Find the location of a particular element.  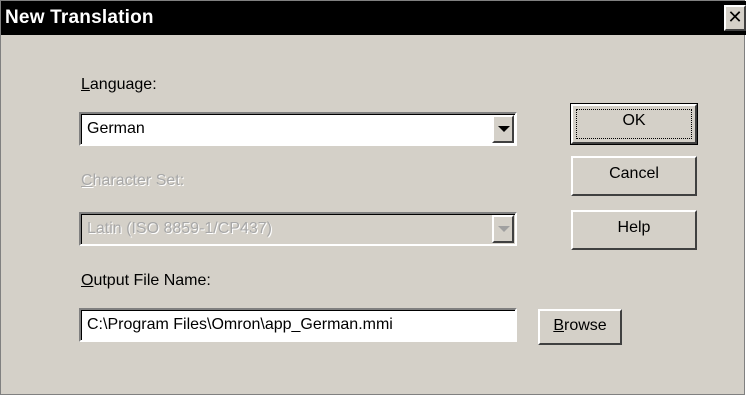

close-icon: ✕ is located at coordinates (735, 18).